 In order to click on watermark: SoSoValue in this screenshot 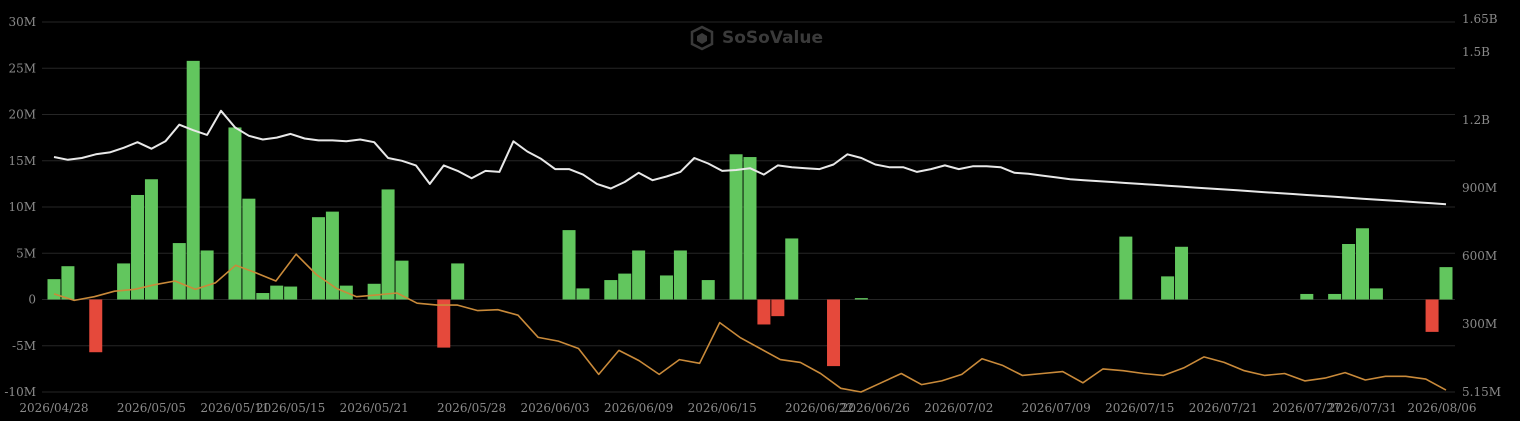, I will do `click(756, 38)`.